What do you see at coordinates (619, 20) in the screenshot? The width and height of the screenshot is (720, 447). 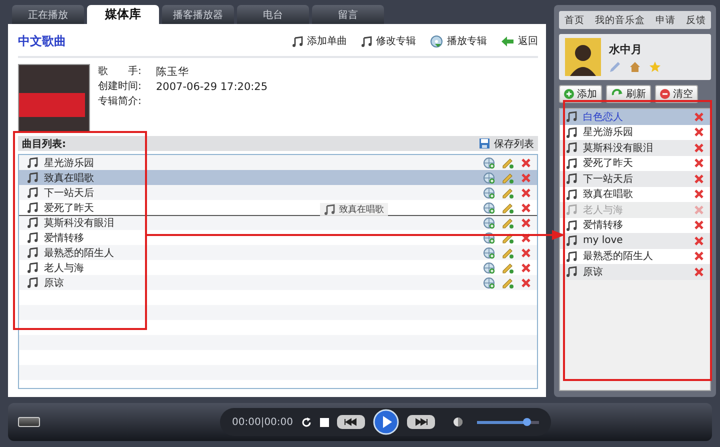 I see `nav-link: 我的音乐盒` at bounding box center [619, 20].